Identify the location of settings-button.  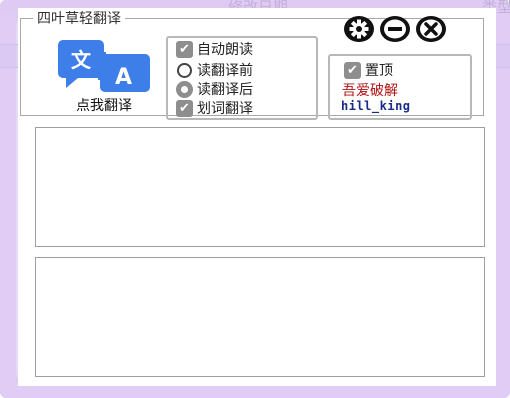
(359, 29).